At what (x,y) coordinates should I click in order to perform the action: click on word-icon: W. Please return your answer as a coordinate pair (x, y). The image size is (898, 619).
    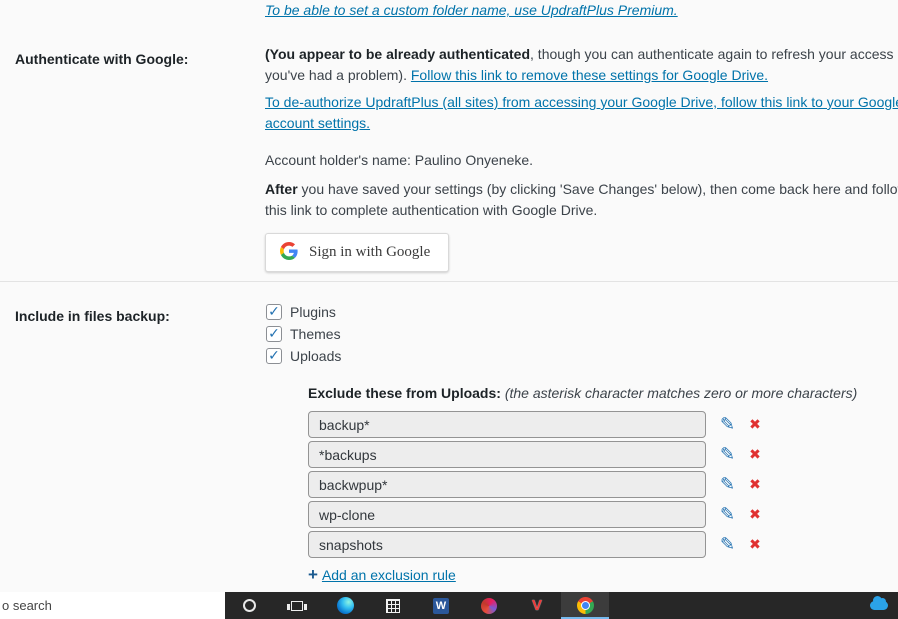
    Looking at the image, I should click on (441, 605).